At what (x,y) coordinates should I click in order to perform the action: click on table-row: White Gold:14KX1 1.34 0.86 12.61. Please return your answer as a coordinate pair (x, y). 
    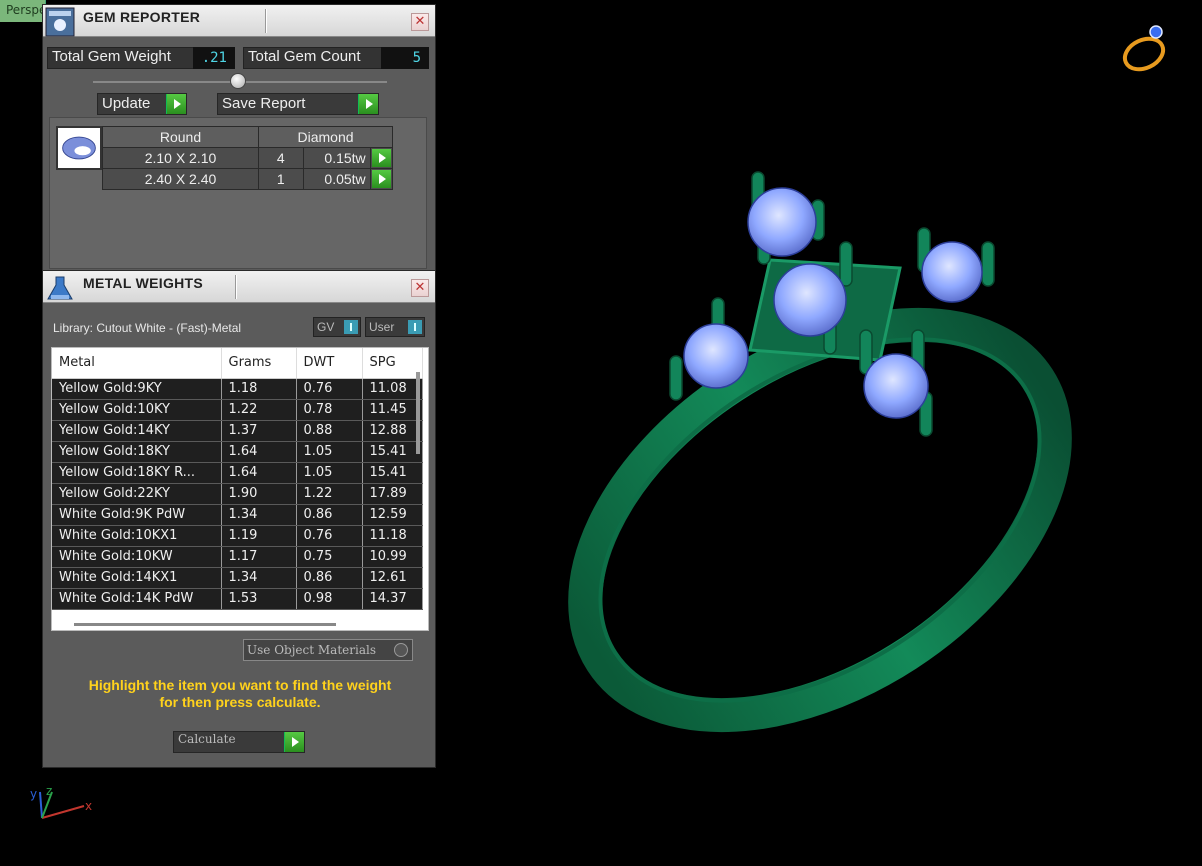
    Looking at the image, I should click on (237, 578).